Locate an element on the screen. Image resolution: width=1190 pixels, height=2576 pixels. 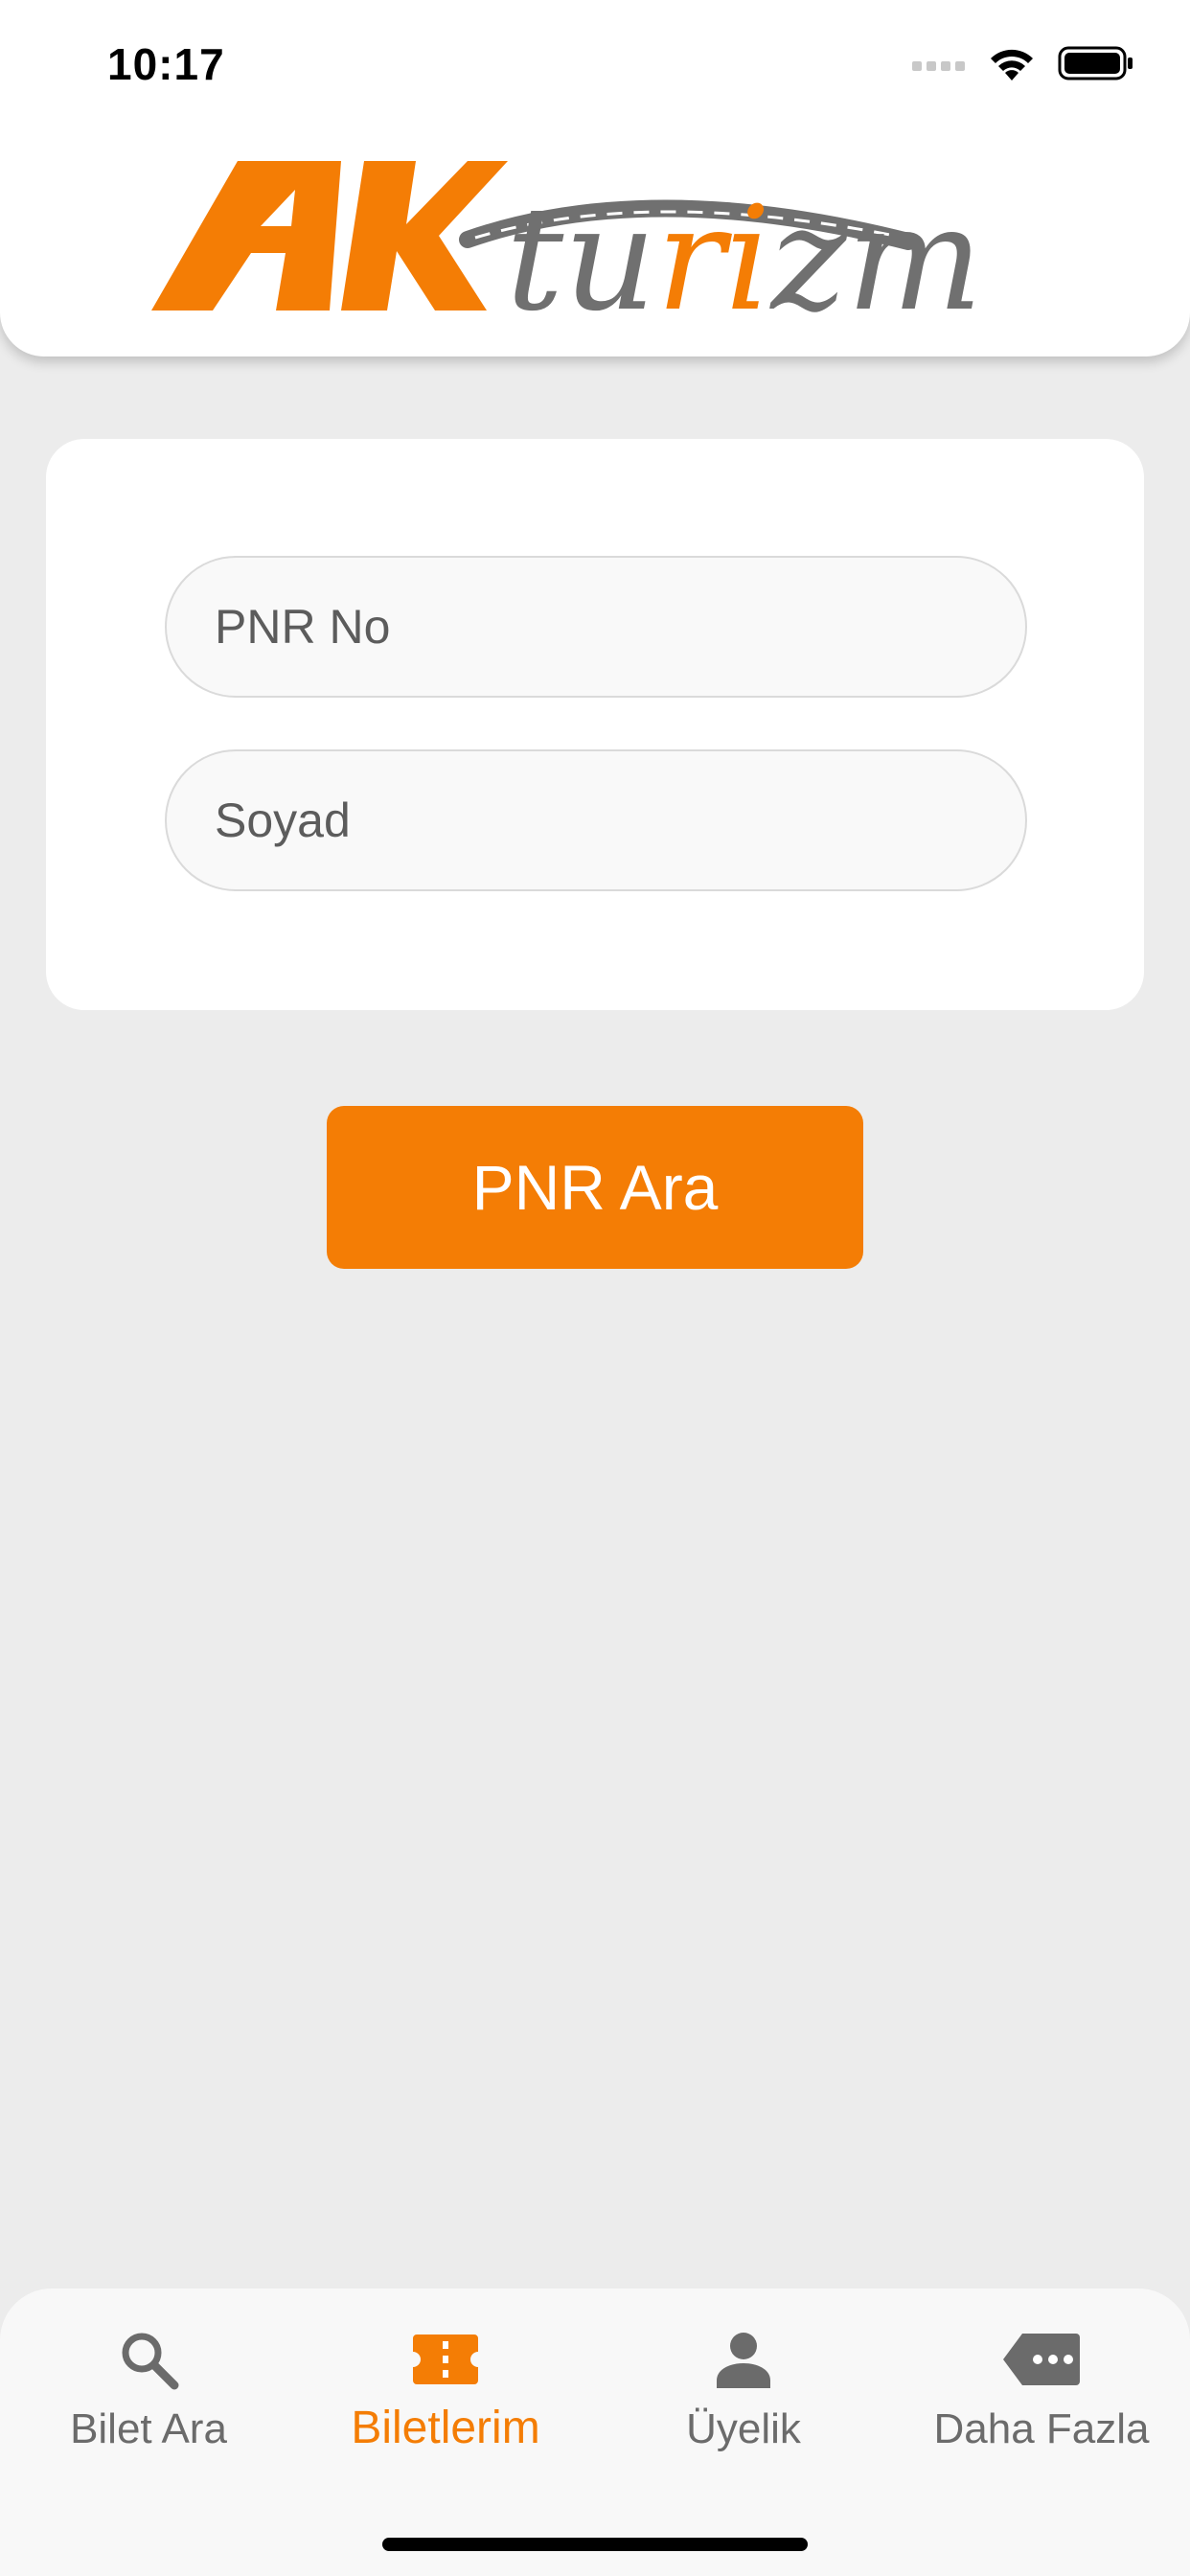
ticket-icon is located at coordinates (445, 2359).